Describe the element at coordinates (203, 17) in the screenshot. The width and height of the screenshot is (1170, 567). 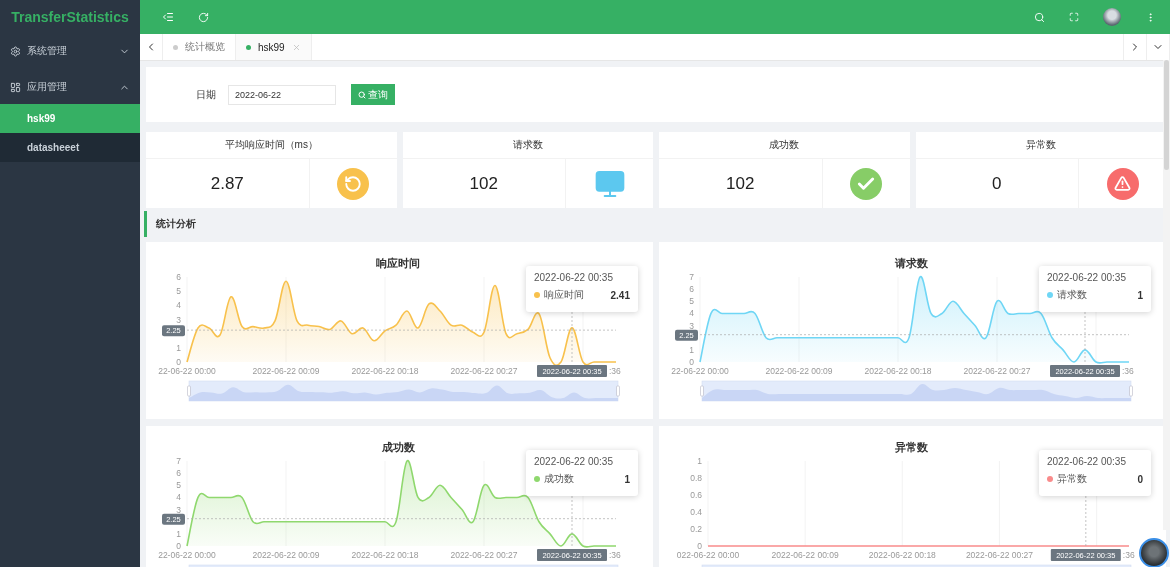
I see `refresh-icon` at that location.